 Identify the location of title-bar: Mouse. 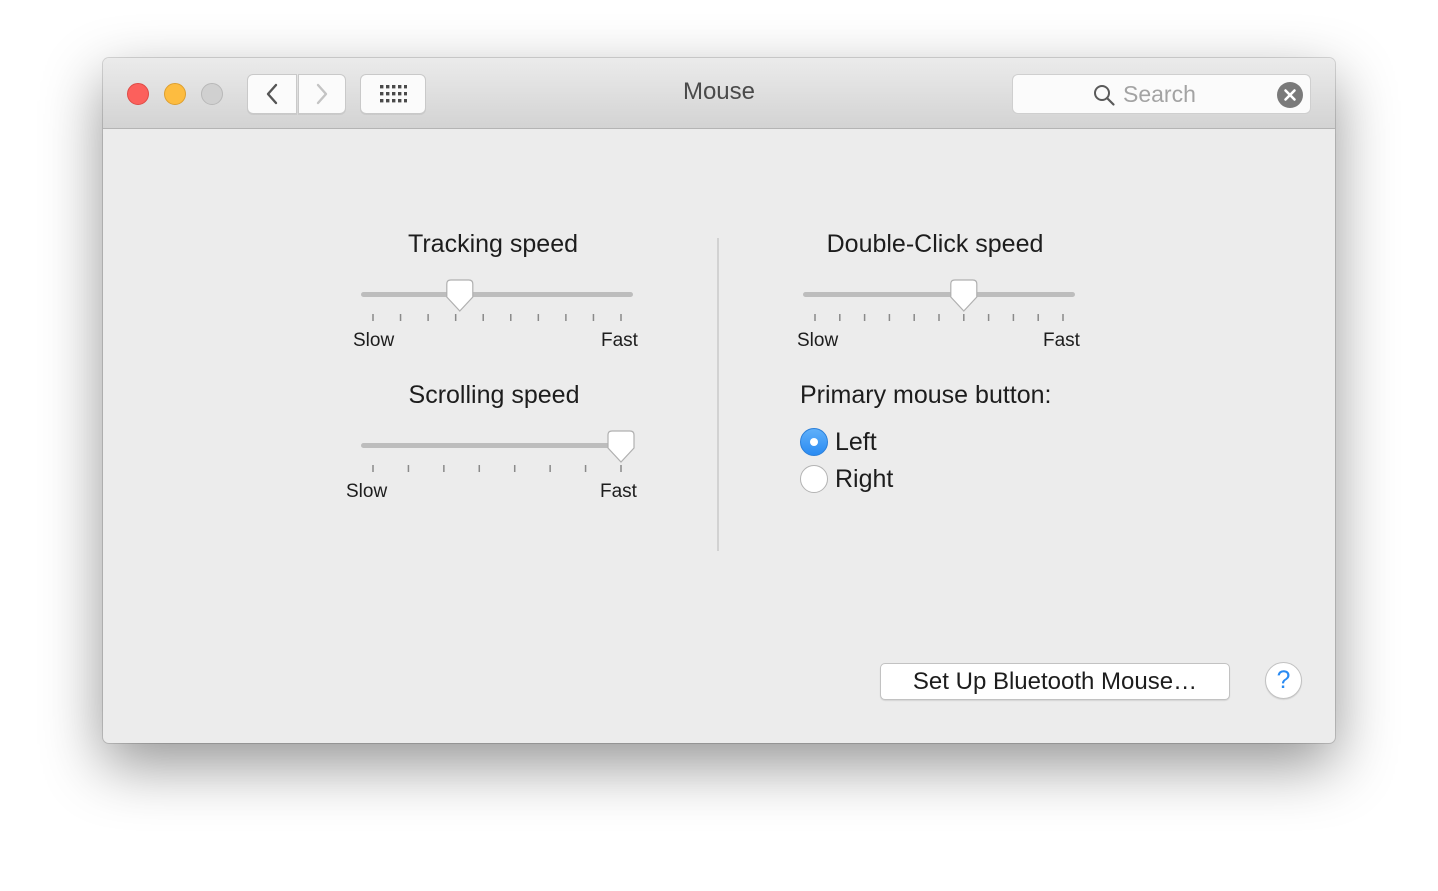
(719, 93).